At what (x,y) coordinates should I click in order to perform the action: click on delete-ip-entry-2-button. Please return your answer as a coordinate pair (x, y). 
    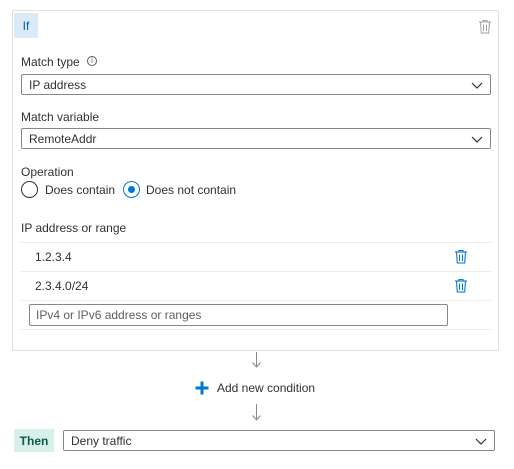
    Looking at the image, I should click on (461, 287).